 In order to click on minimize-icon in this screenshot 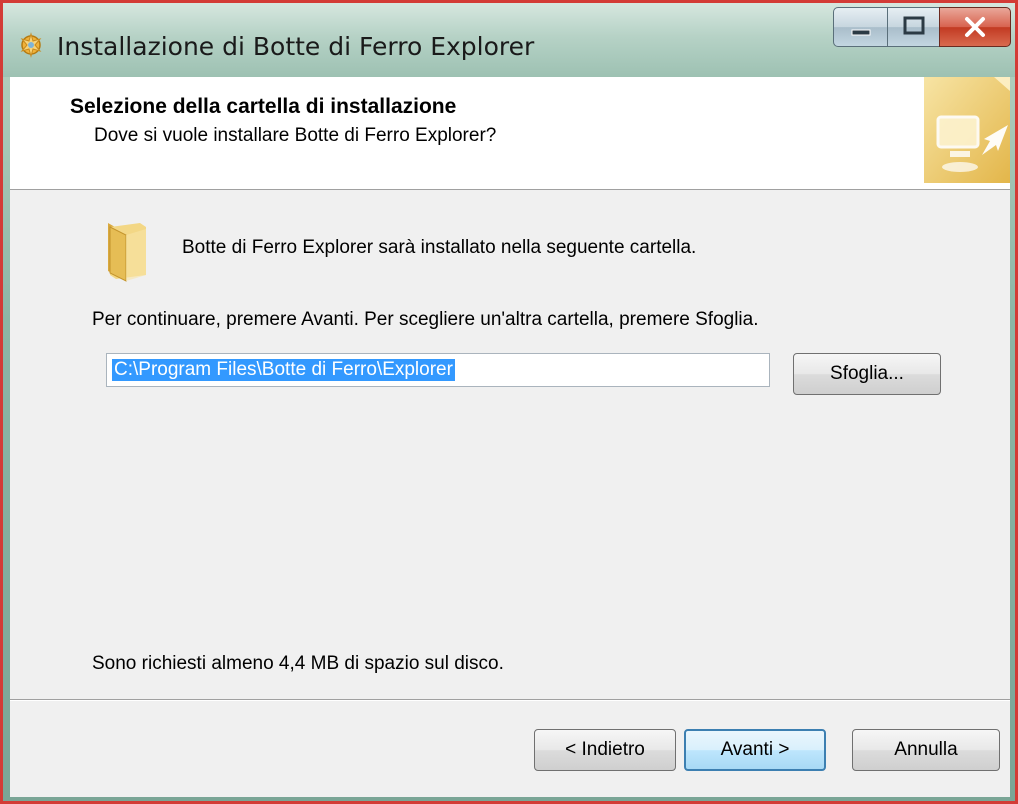, I will do `click(861, 32)`.